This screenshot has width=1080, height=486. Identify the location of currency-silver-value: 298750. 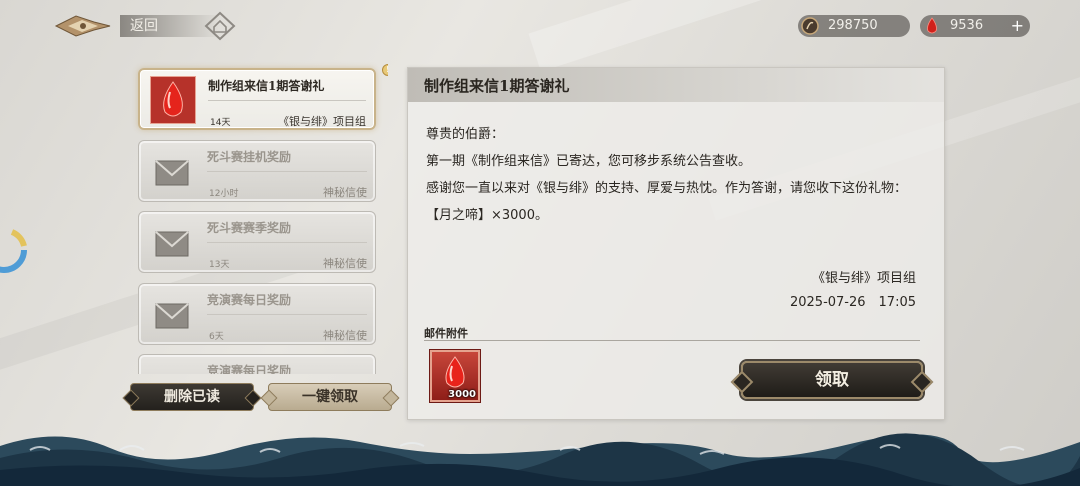
(853, 25).